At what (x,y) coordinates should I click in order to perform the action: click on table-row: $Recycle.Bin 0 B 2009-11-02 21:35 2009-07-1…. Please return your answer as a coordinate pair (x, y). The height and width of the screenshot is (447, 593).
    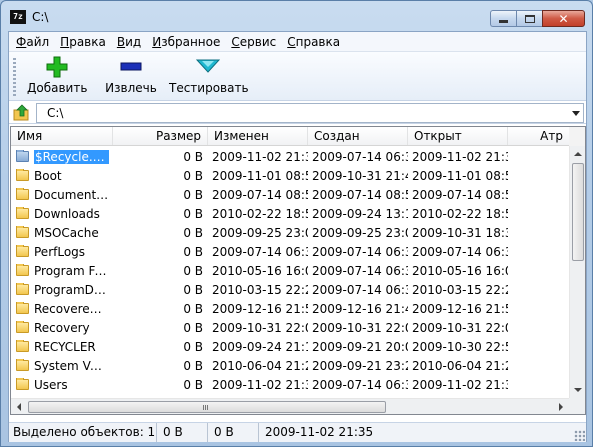
    Looking at the image, I should click on (290, 156).